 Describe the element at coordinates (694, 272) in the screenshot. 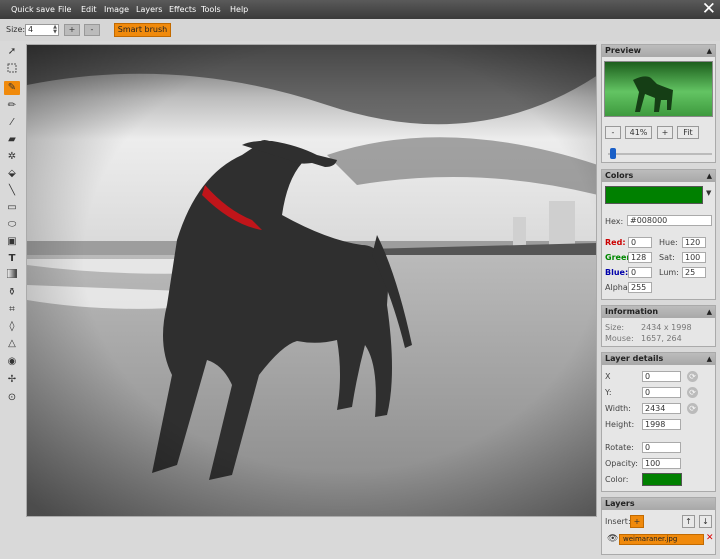

I see `lum-input: 25` at that location.